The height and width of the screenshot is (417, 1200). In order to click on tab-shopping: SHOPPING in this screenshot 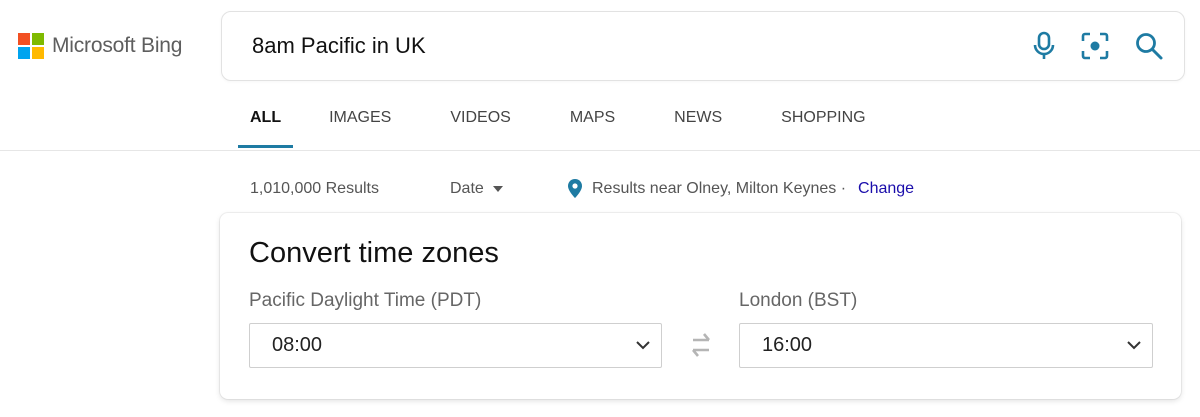, I will do `click(823, 124)`.